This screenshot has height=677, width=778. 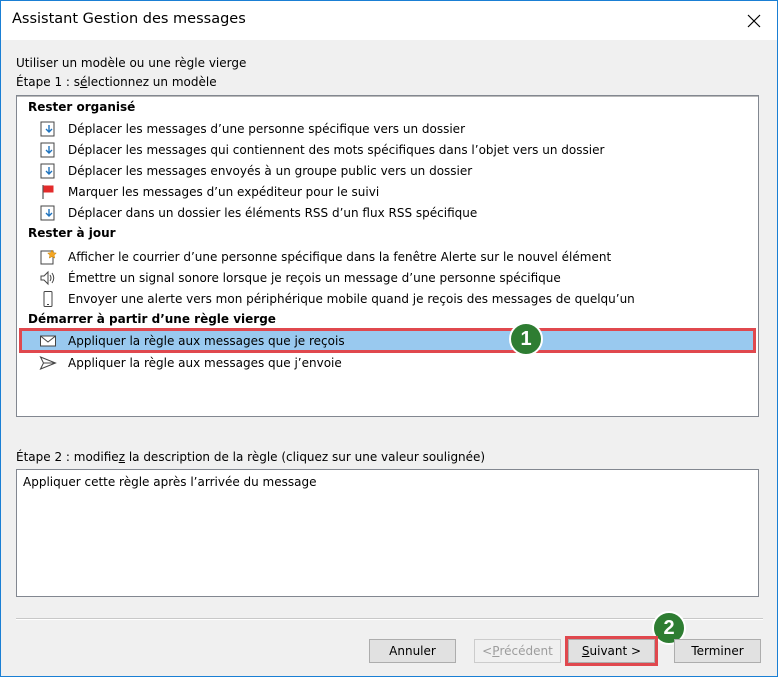 I want to click on close-icon, so click(x=754, y=20).